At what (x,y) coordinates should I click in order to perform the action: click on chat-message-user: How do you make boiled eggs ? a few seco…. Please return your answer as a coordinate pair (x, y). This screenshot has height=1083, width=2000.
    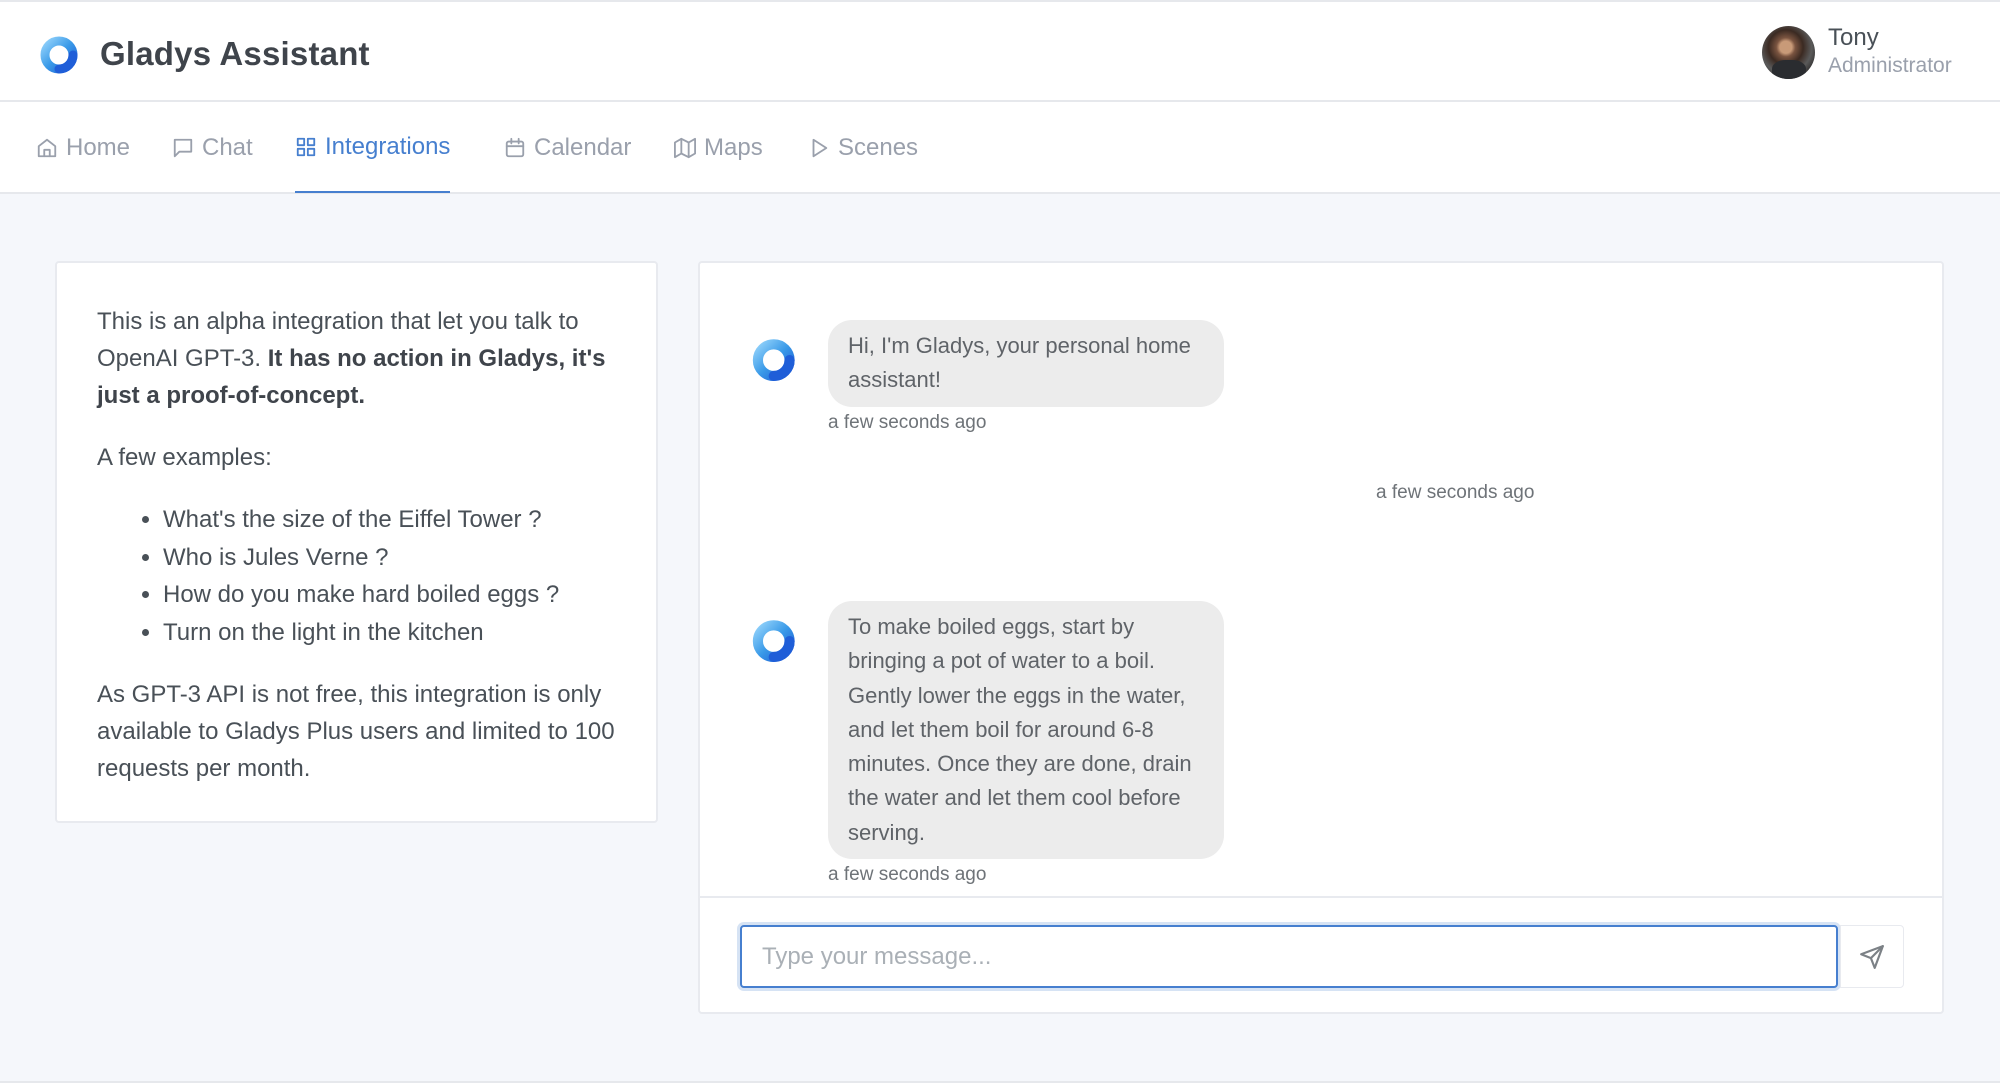
    Looking at the image, I should click on (1455, 490).